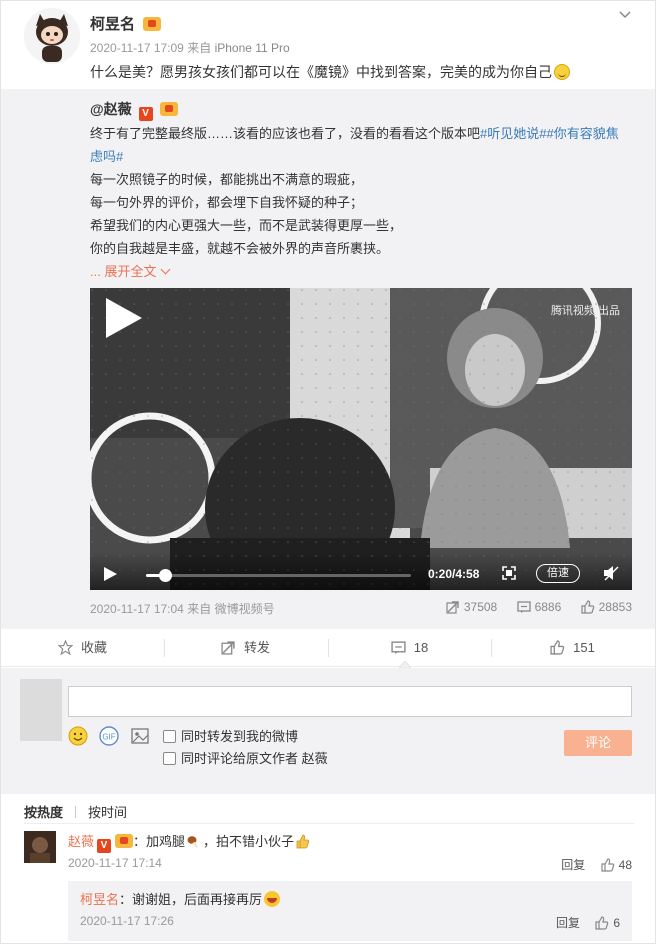 The width and height of the screenshot is (656, 944). What do you see at coordinates (199, 609) in the screenshot?
I see `original-source-prefix: 来自` at bounding box center [199, 609].